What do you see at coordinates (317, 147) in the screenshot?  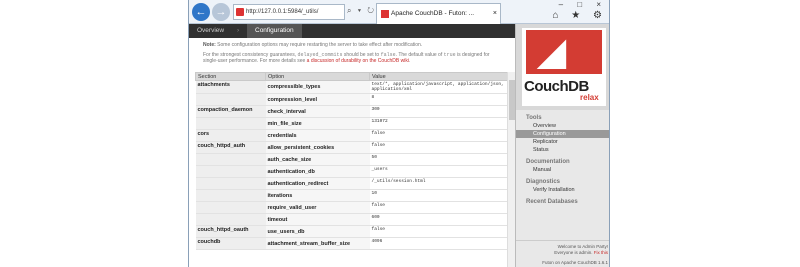 I see `config-option-cell: allow_persistent_cookies` at bounding box center [317, 147].